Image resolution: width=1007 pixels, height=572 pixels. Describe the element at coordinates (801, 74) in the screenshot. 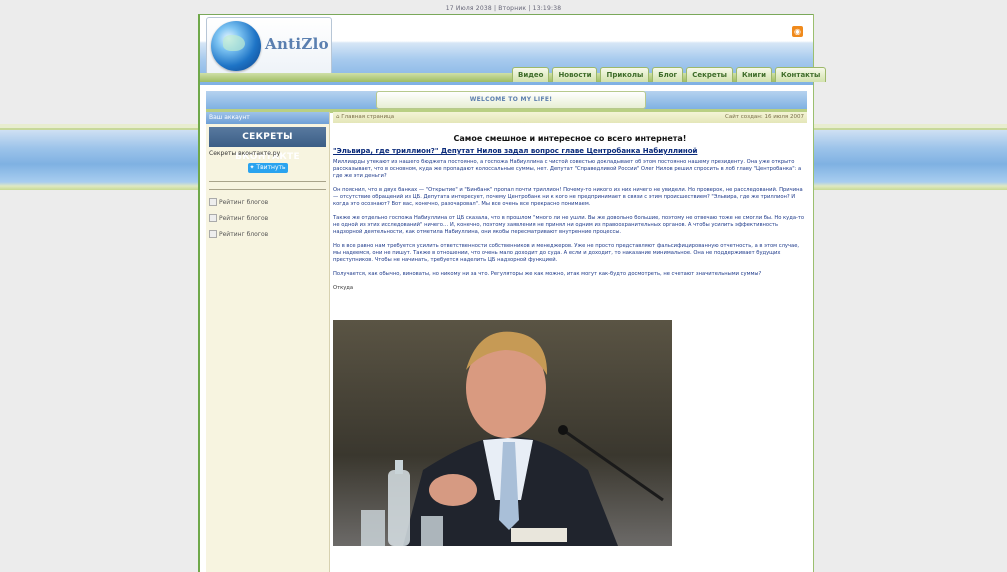

I see `nav-item-contacts: Контакты` at that location.